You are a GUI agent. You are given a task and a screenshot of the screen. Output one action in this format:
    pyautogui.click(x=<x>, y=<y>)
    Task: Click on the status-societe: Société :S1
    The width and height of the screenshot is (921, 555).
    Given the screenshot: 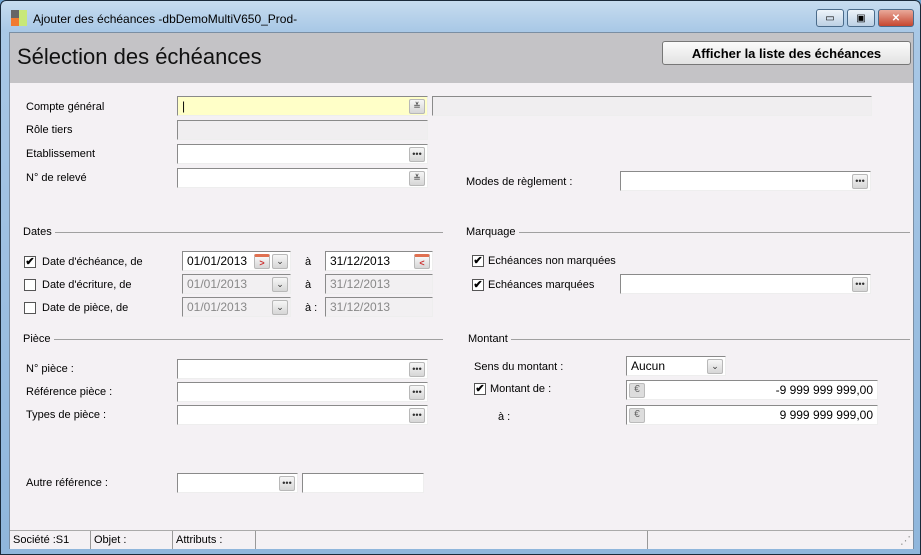 What is the action you would take?
    pyautogui.click(x=41, y=540)
    